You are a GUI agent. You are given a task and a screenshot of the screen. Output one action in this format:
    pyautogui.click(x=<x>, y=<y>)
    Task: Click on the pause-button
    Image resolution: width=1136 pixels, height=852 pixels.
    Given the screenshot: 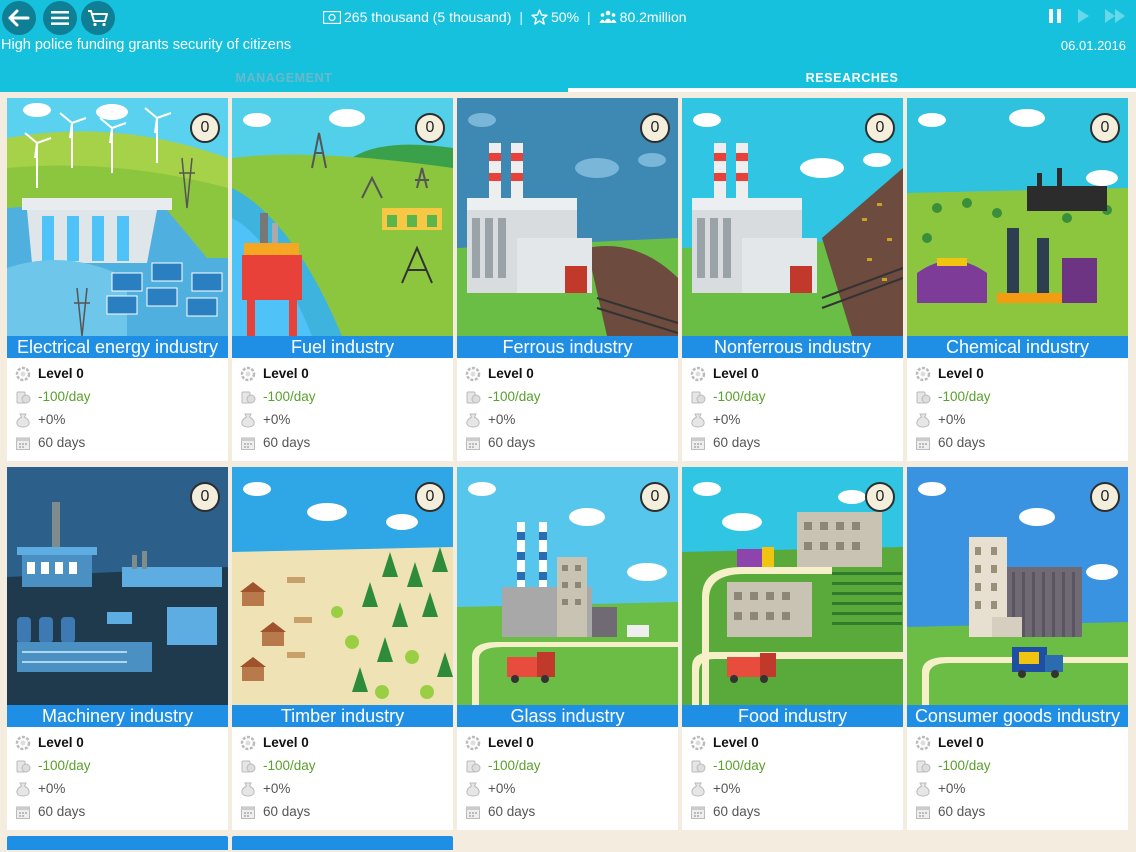 What is the action you would take?
    pyautogui.click(x=1055, y=18)
    